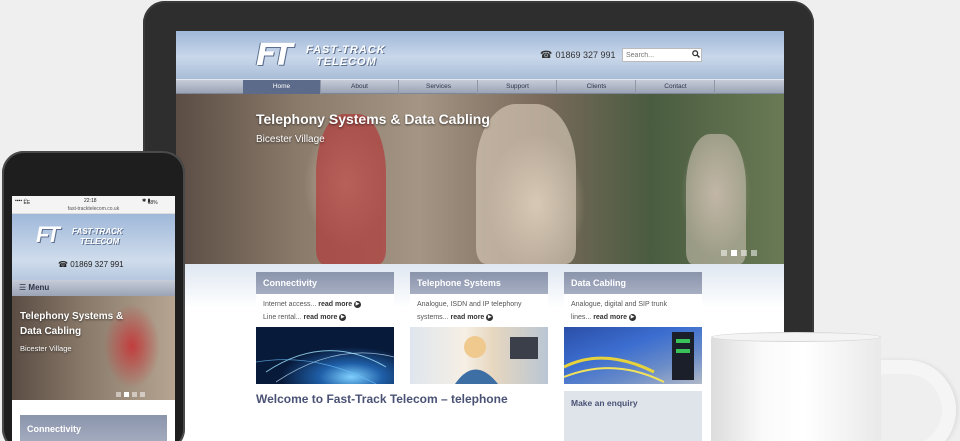 The image size is (960, 441). What do you see at coordinates (479, 283) in the screenshot?
I see `card-title: Telephone Systems` at bounding box center [479, 283].